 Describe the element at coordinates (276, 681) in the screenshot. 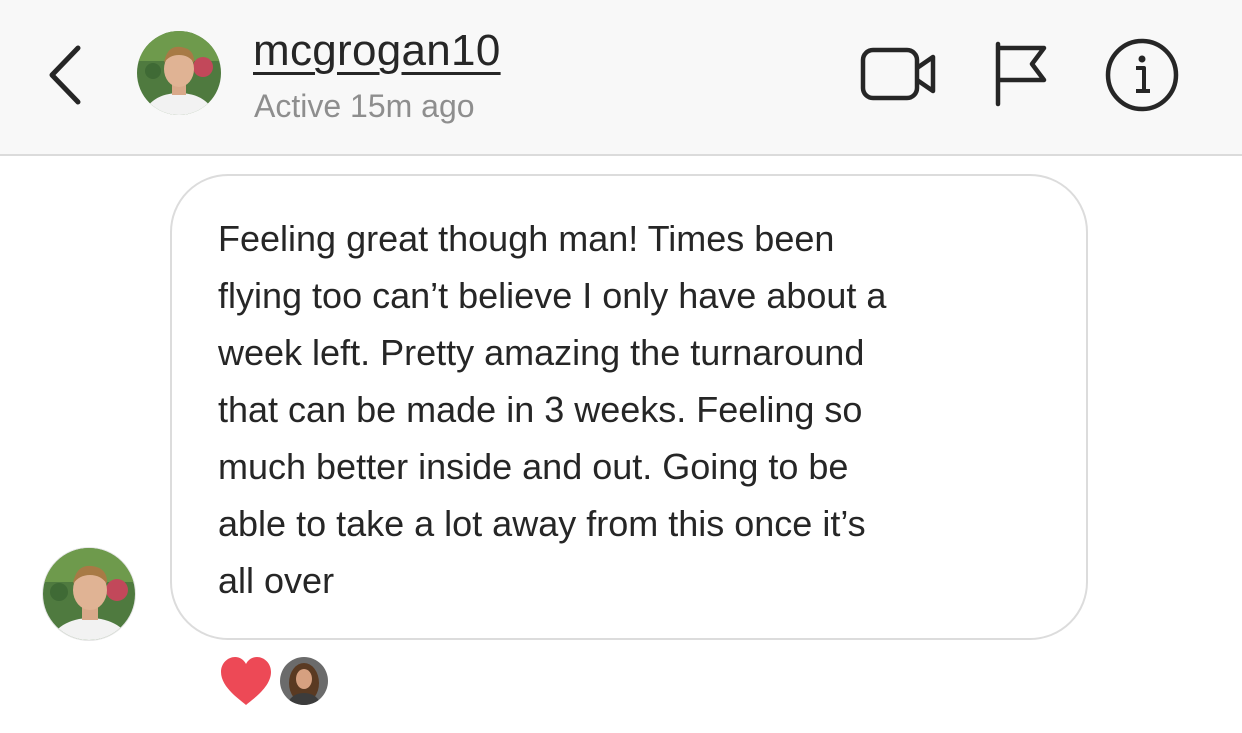

I see `message-reactions` at that location.